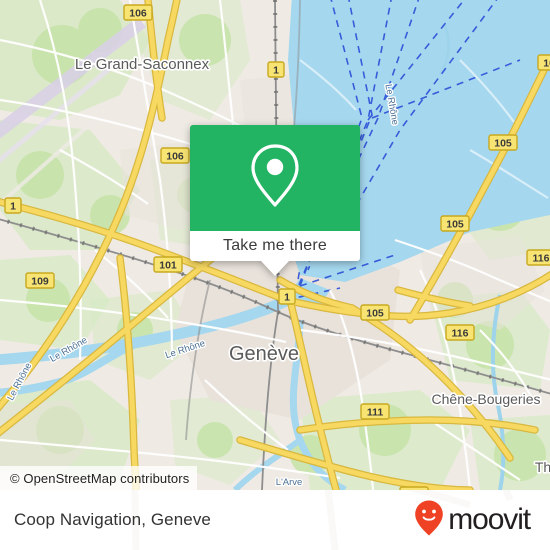  Describe the element at coordinates (275, 268) in the screenshot. I see `callout-pointer-tail` at that location.